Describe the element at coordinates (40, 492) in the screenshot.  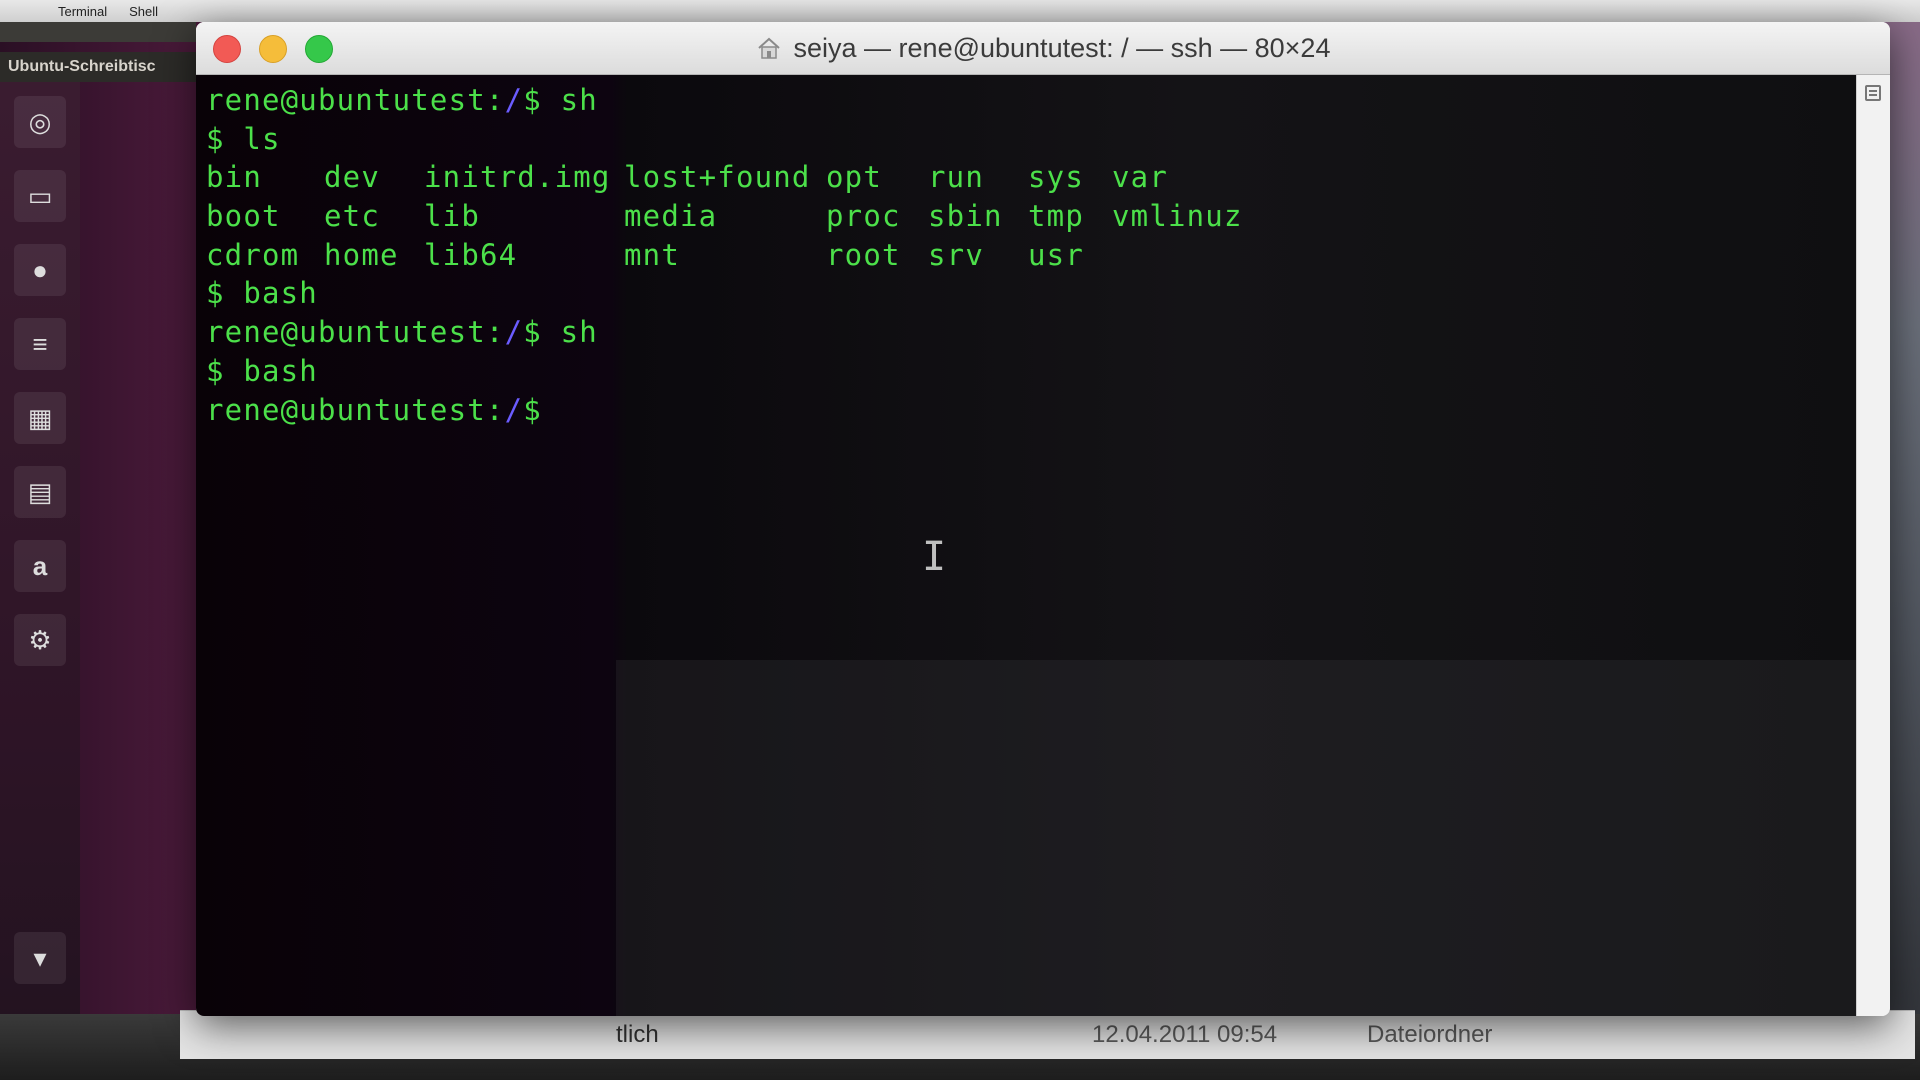
I see `impress-icon: ▤` at that location.